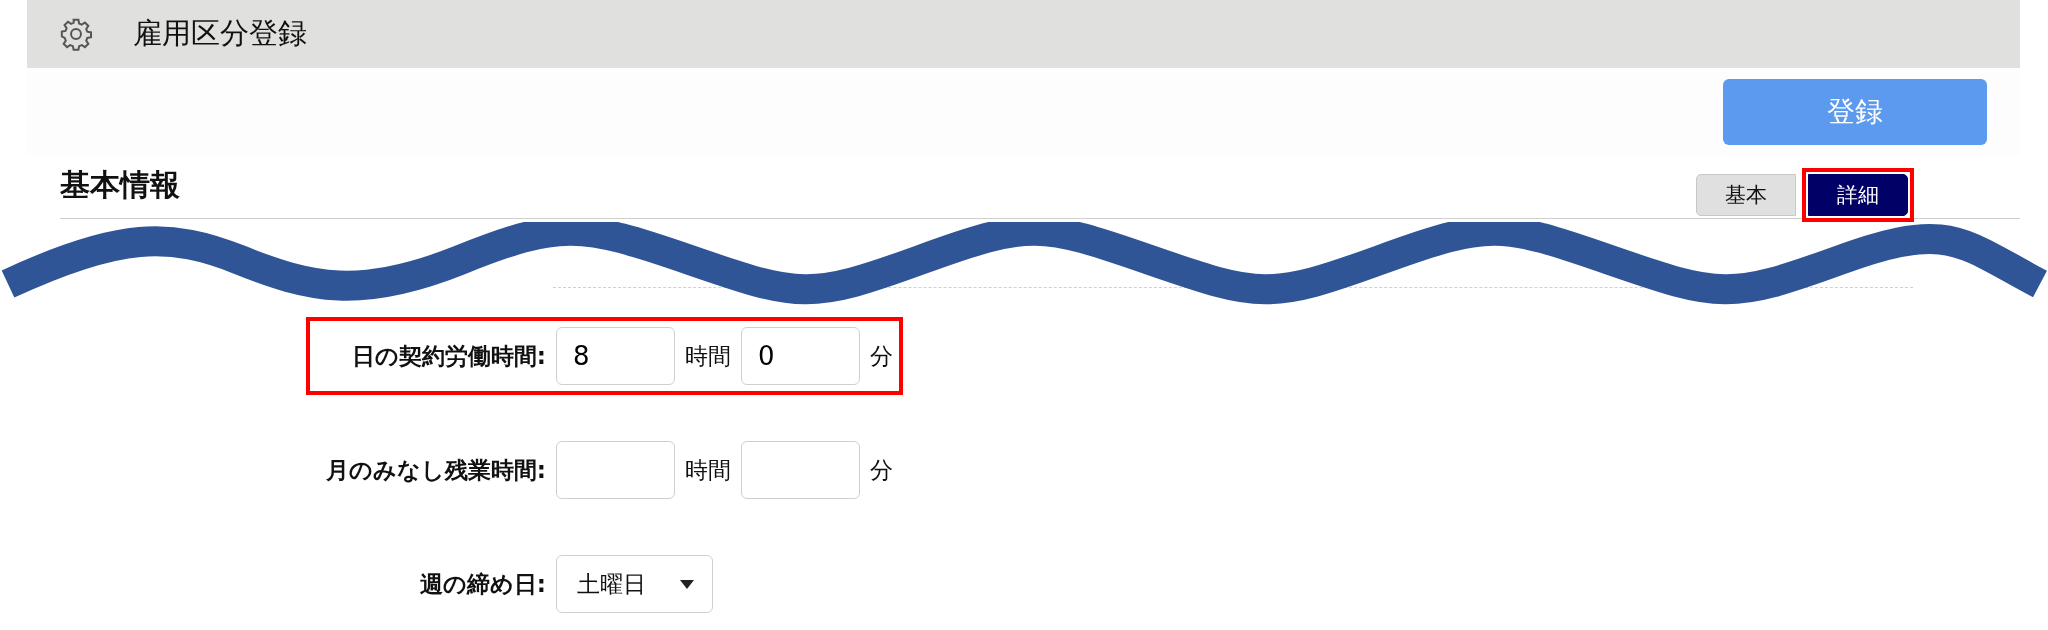  What do you see at coordinates (120, 185) in the screenshot?
I see `section-title: 基本情報` at bounding box center [120, 185].